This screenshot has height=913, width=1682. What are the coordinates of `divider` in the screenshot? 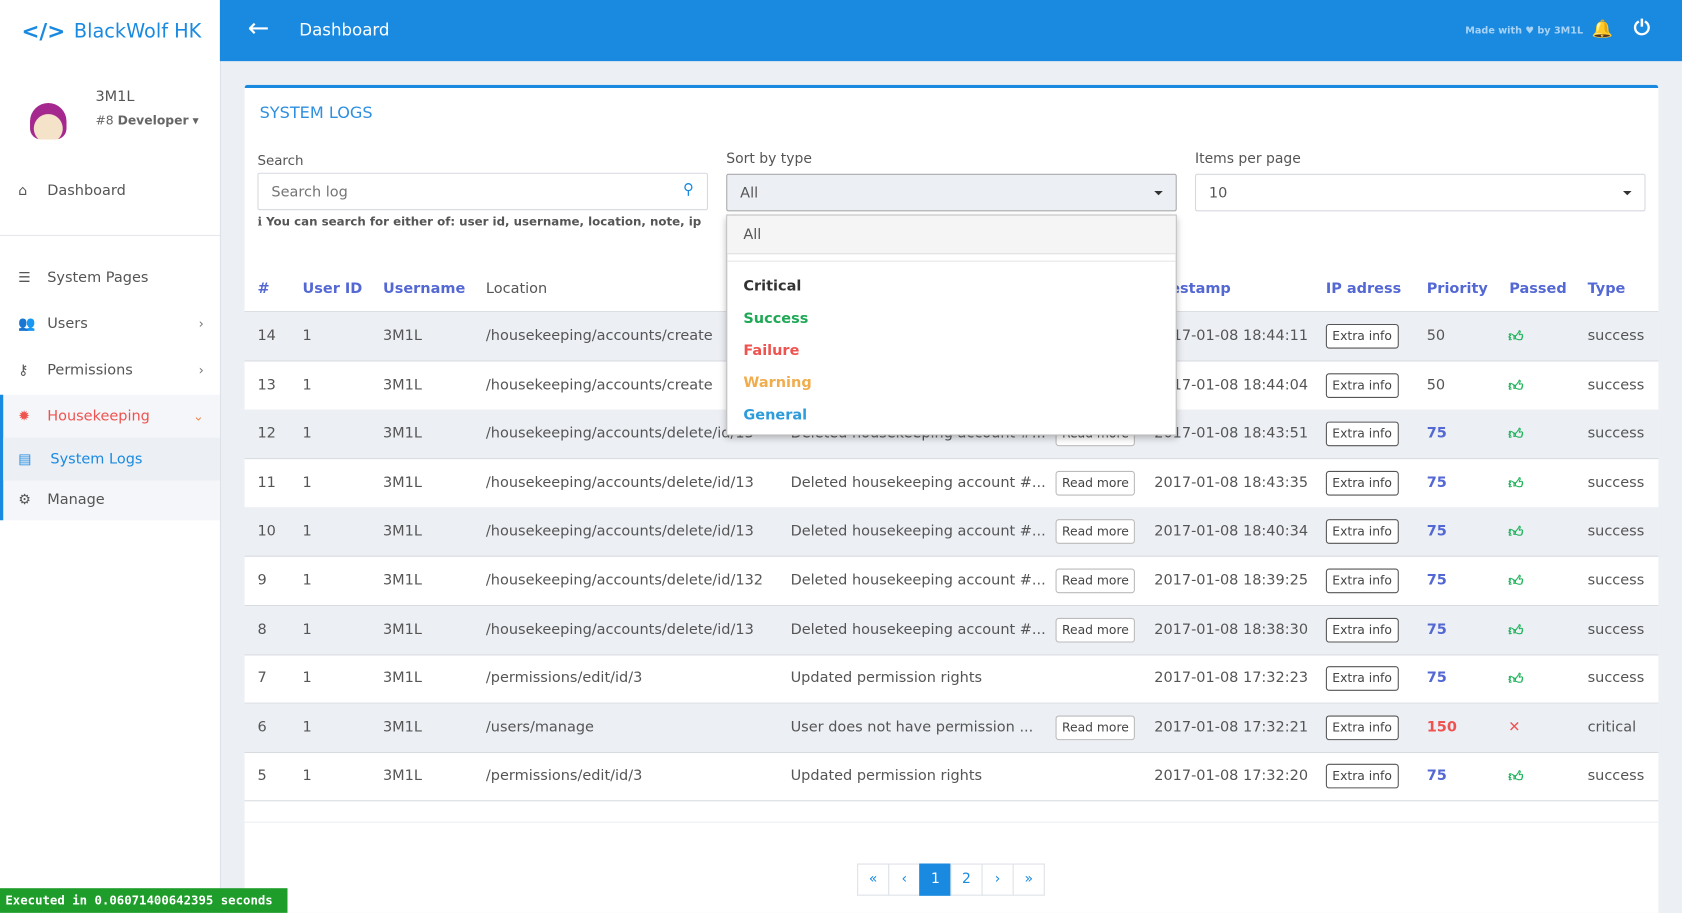 It's located at (110, 235).